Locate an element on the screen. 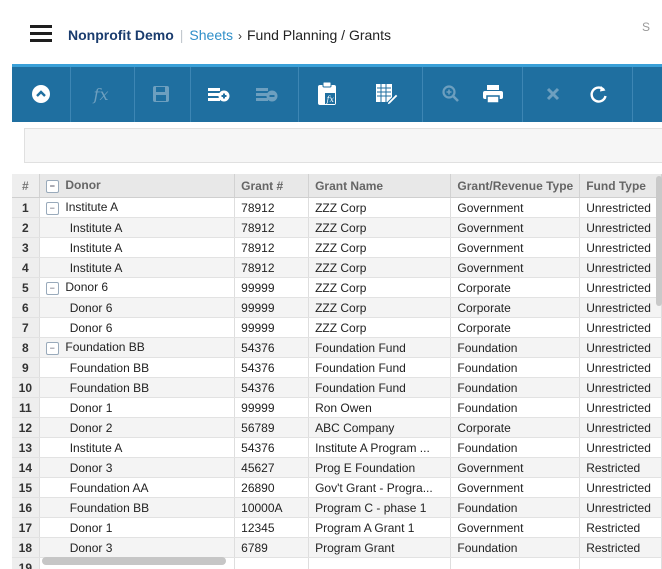 Image resolution: width=662 pixels, height=569 pixels. grant-name-cell: Program Grant is located at coordinates (380, 547).